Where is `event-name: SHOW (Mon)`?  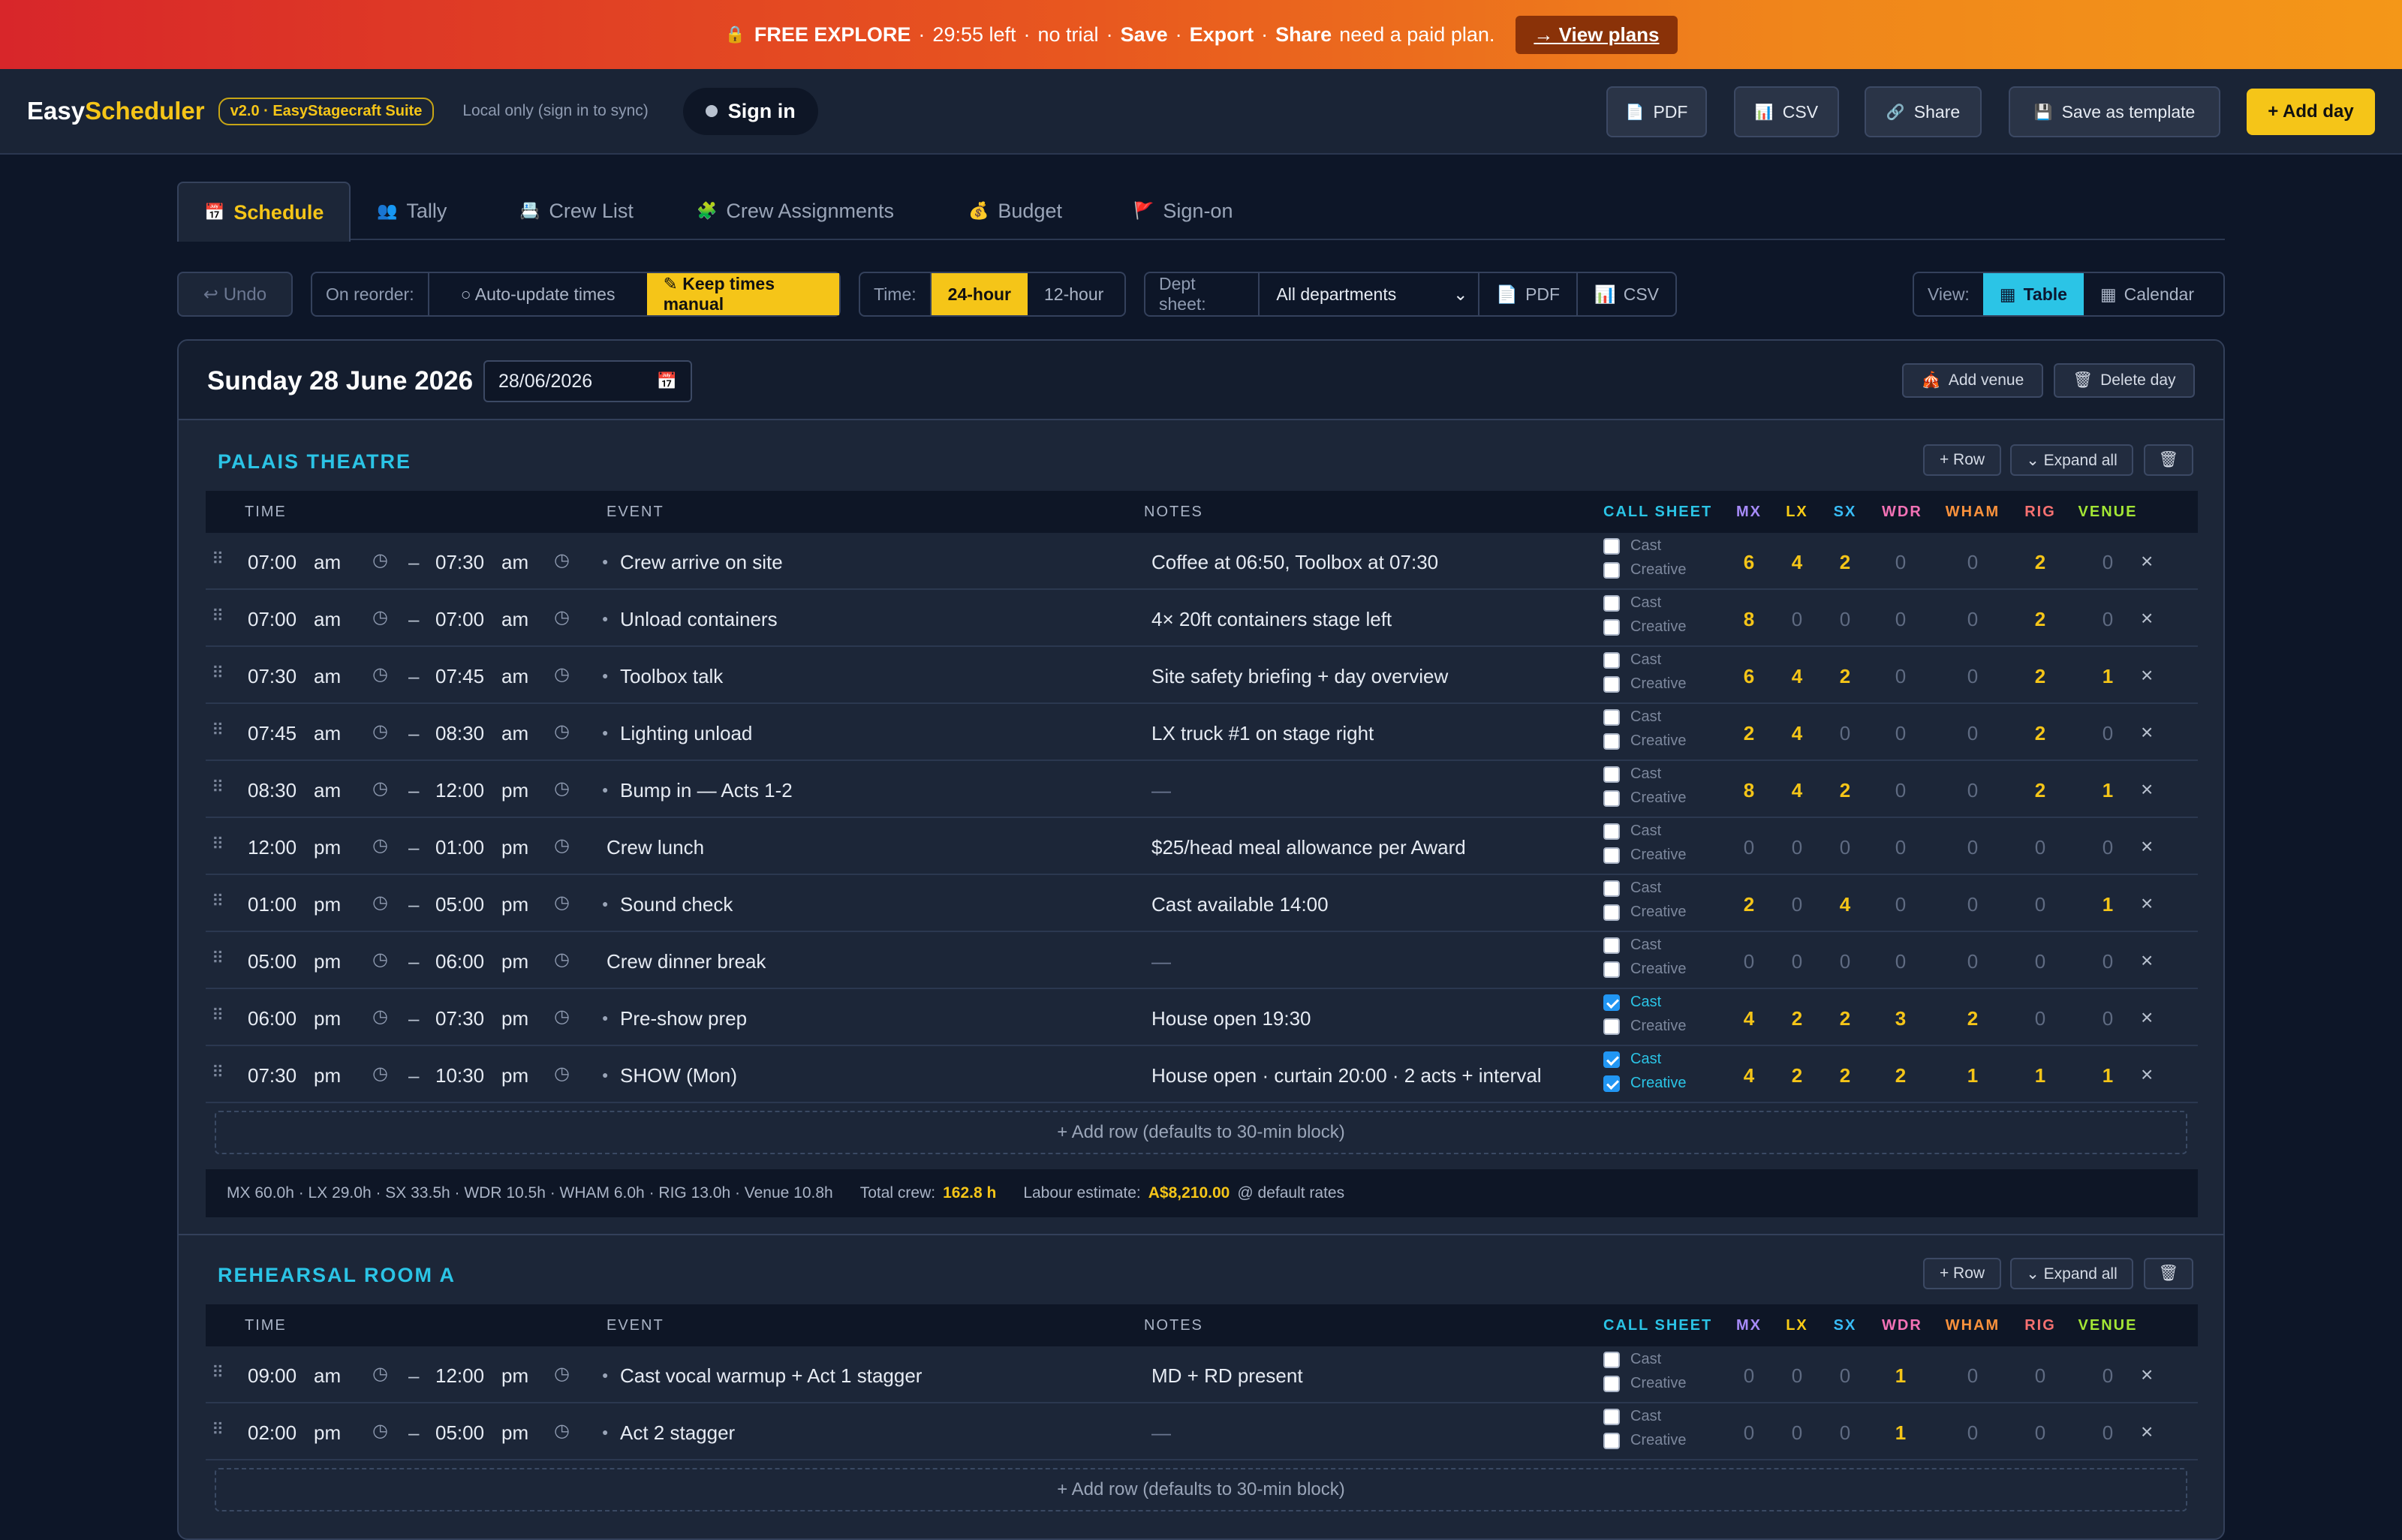
event-name: SHOW (Mon) is located at coordinates (678, 1076).